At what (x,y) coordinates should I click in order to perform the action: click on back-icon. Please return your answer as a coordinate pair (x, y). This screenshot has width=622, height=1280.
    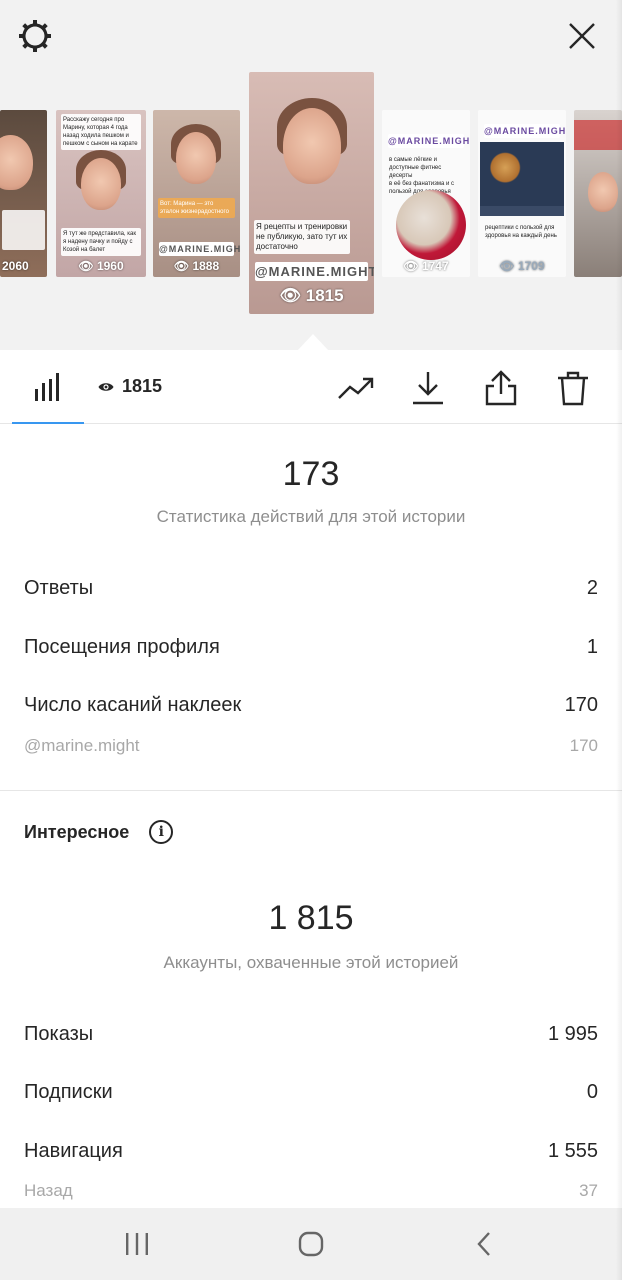
    Looking at the image, I should click on (483, 1244).